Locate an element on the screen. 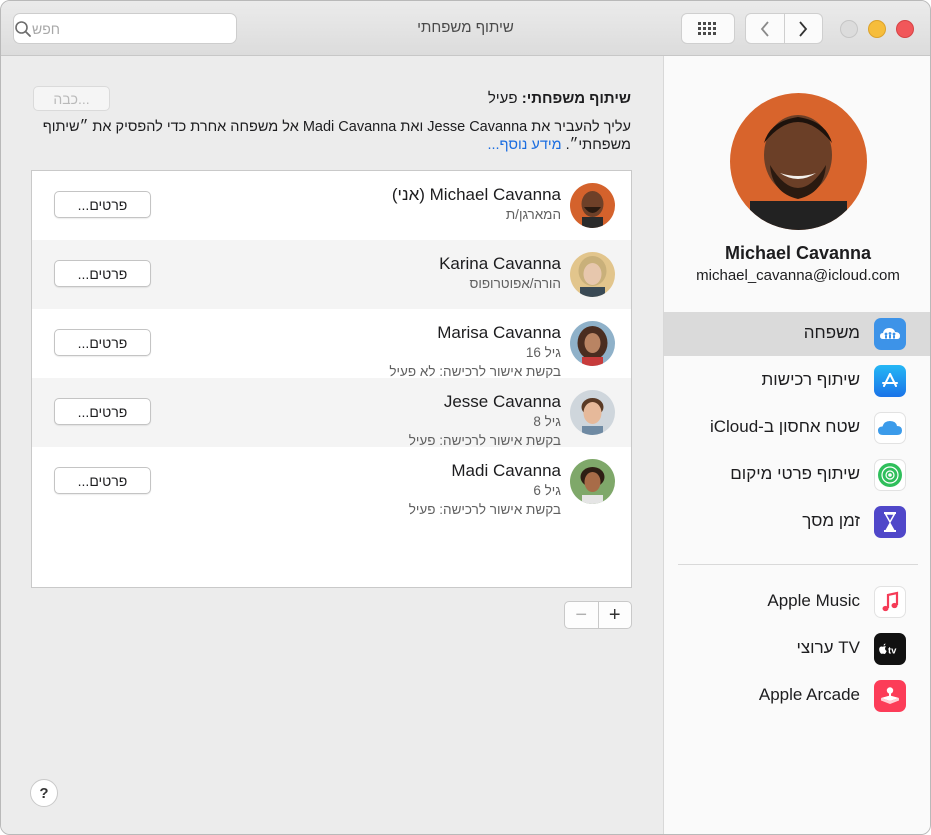 The image size is (931, 835). arcade-icon is located at coordinates (890, 696).